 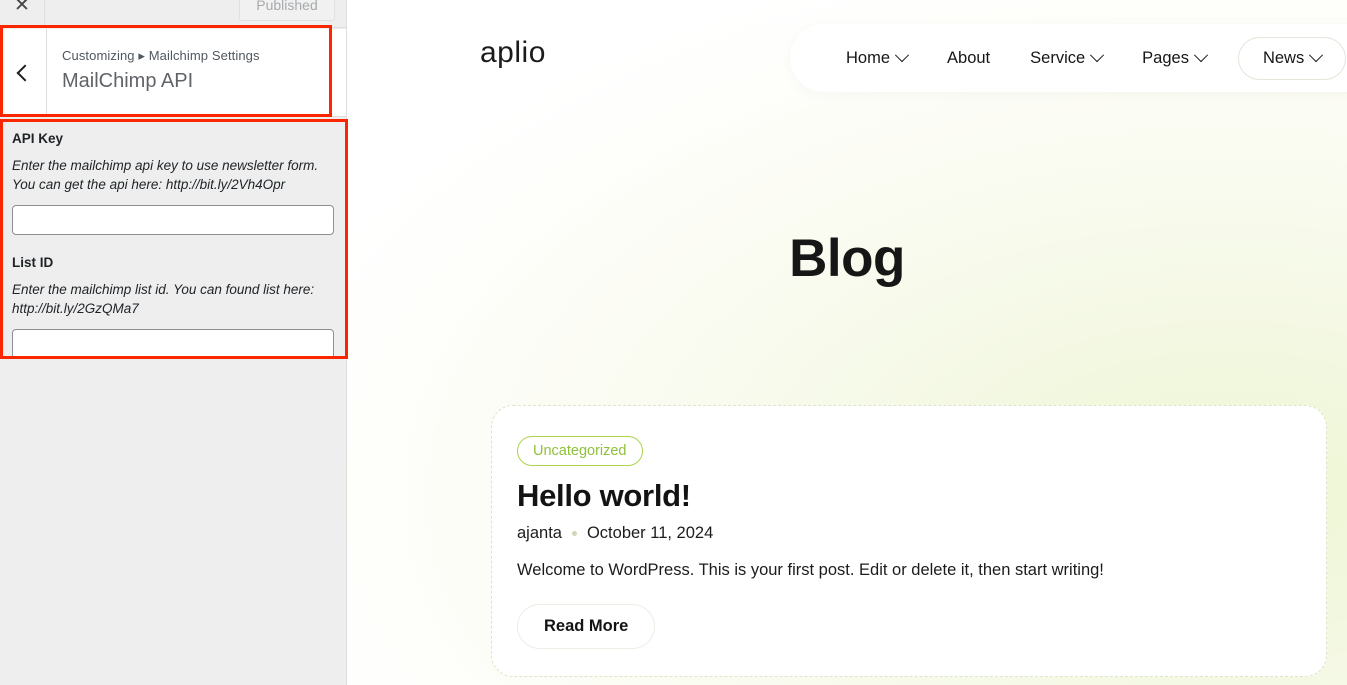 I want to click on close-icon: ✕, so click(x=22, y=14).